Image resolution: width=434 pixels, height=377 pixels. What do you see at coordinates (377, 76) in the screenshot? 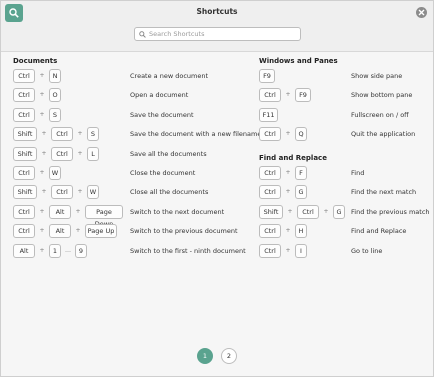
I see `shortcut-description: Show side pane` at bounding box center [377, 76].